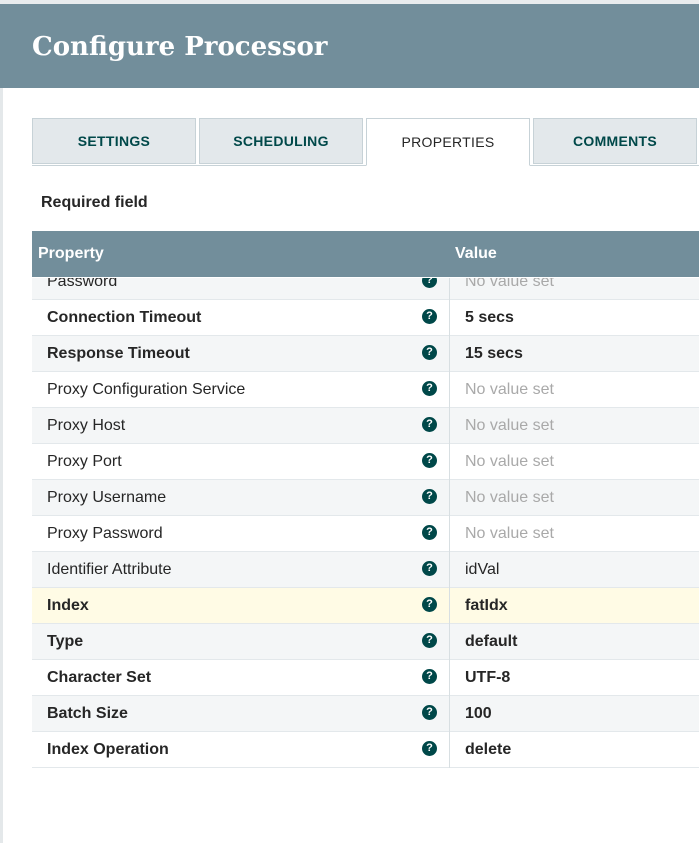 Image resolution: width=699 pixels, height=843 pixels. I want to click on table-row: Character Set? UTF-8, so click(365, 678).